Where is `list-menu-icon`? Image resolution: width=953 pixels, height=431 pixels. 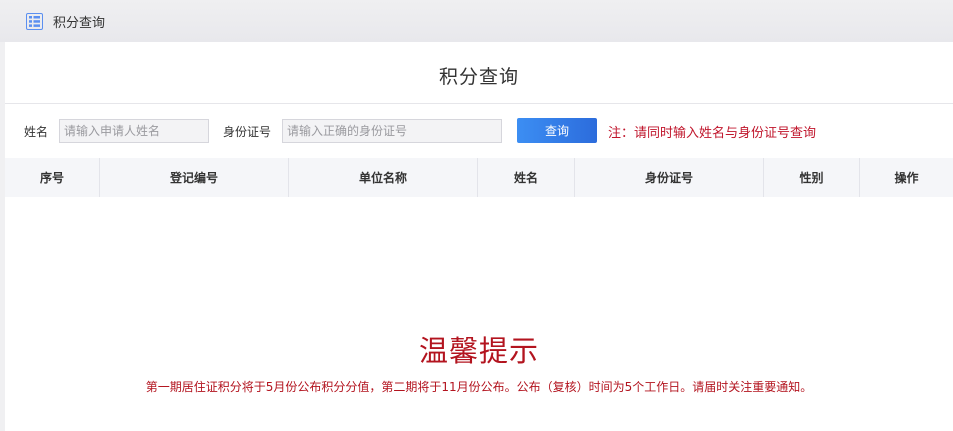 list-menu-icon is located at coordinates (34, 21).